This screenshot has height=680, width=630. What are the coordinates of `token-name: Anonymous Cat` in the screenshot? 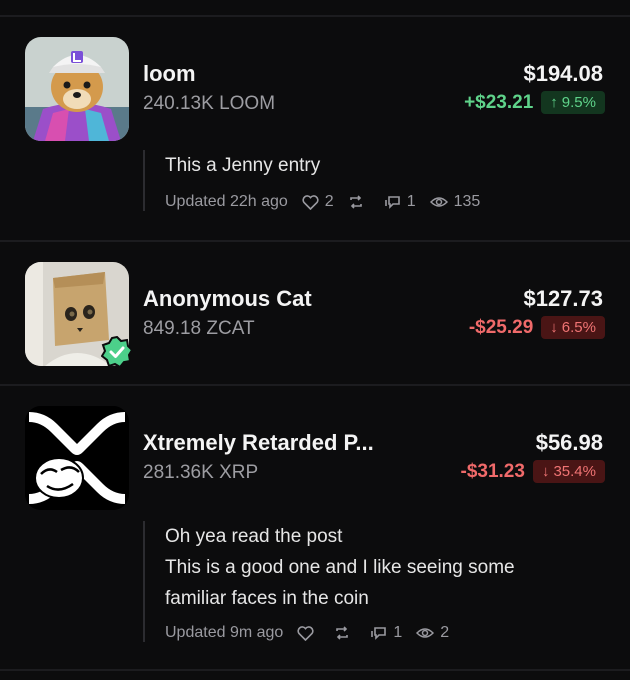 It's located at (227, 299).